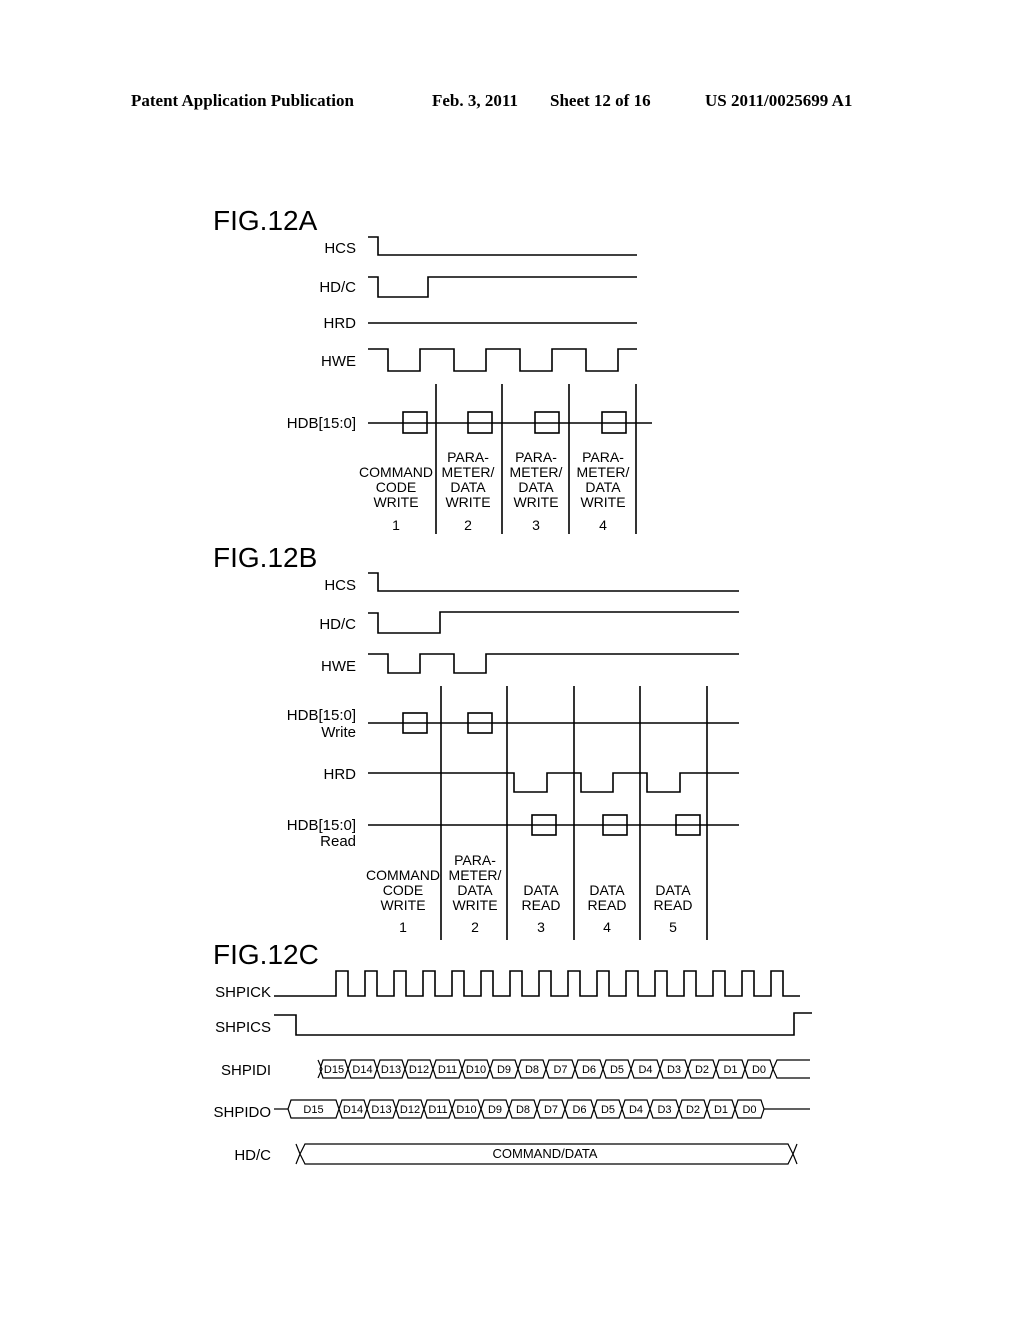  I want to click on fig12b-label-read: Read, so click(338, 841).